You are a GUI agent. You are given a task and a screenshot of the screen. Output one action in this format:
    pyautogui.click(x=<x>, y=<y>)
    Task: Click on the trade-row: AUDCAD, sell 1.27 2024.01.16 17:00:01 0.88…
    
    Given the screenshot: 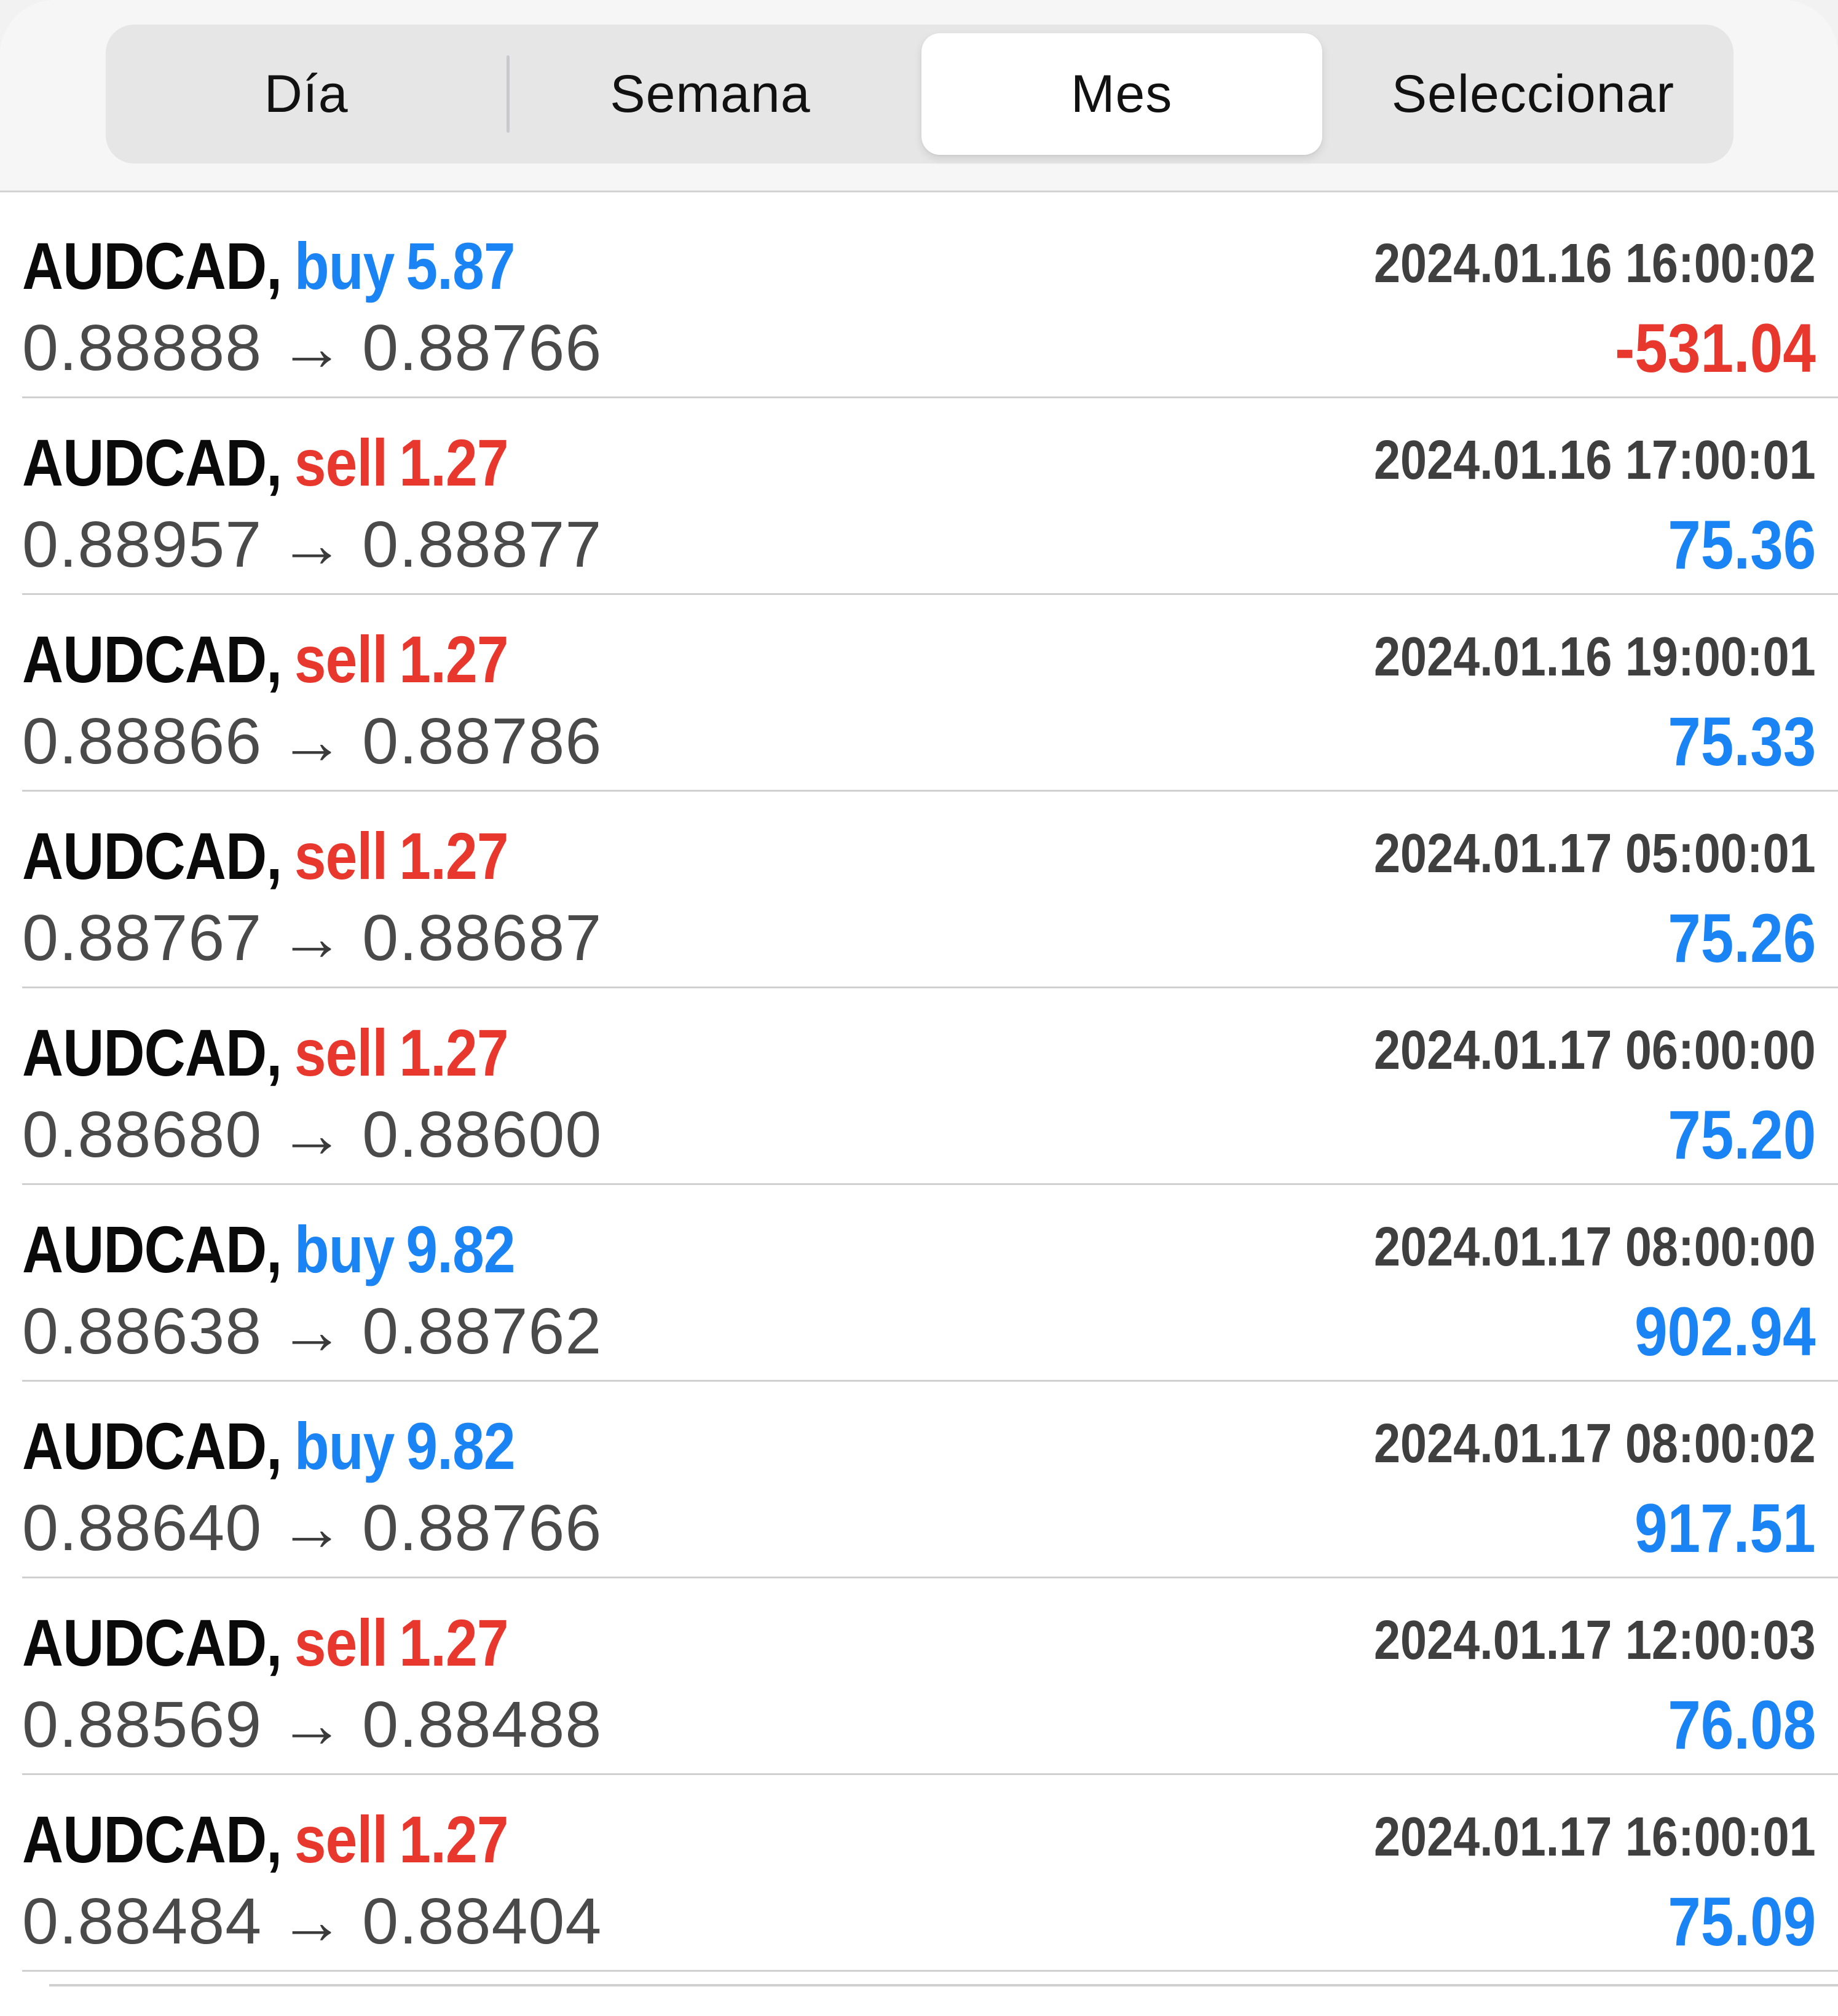 What is the action you would take?
    pyautogui.click(x=930, y=496)
    